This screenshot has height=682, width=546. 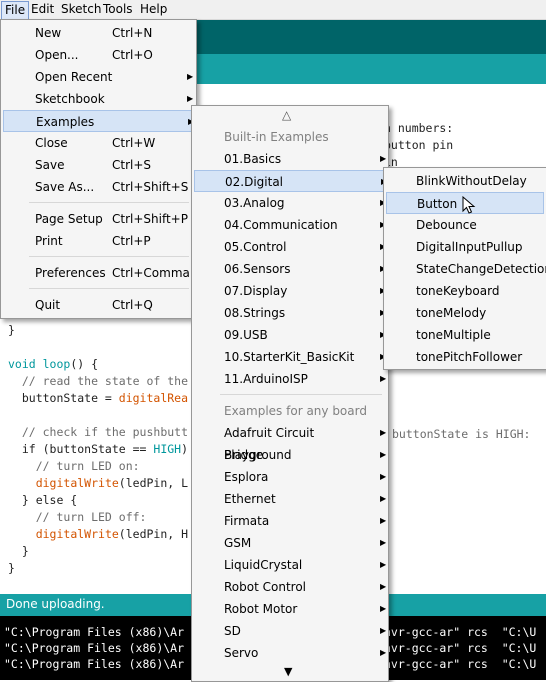 What do you see at coordinates (94, 648) in the screenshot?
I see `console-line: "C:\Program Files (x86)\Ar` at bounding box center [94, 648].